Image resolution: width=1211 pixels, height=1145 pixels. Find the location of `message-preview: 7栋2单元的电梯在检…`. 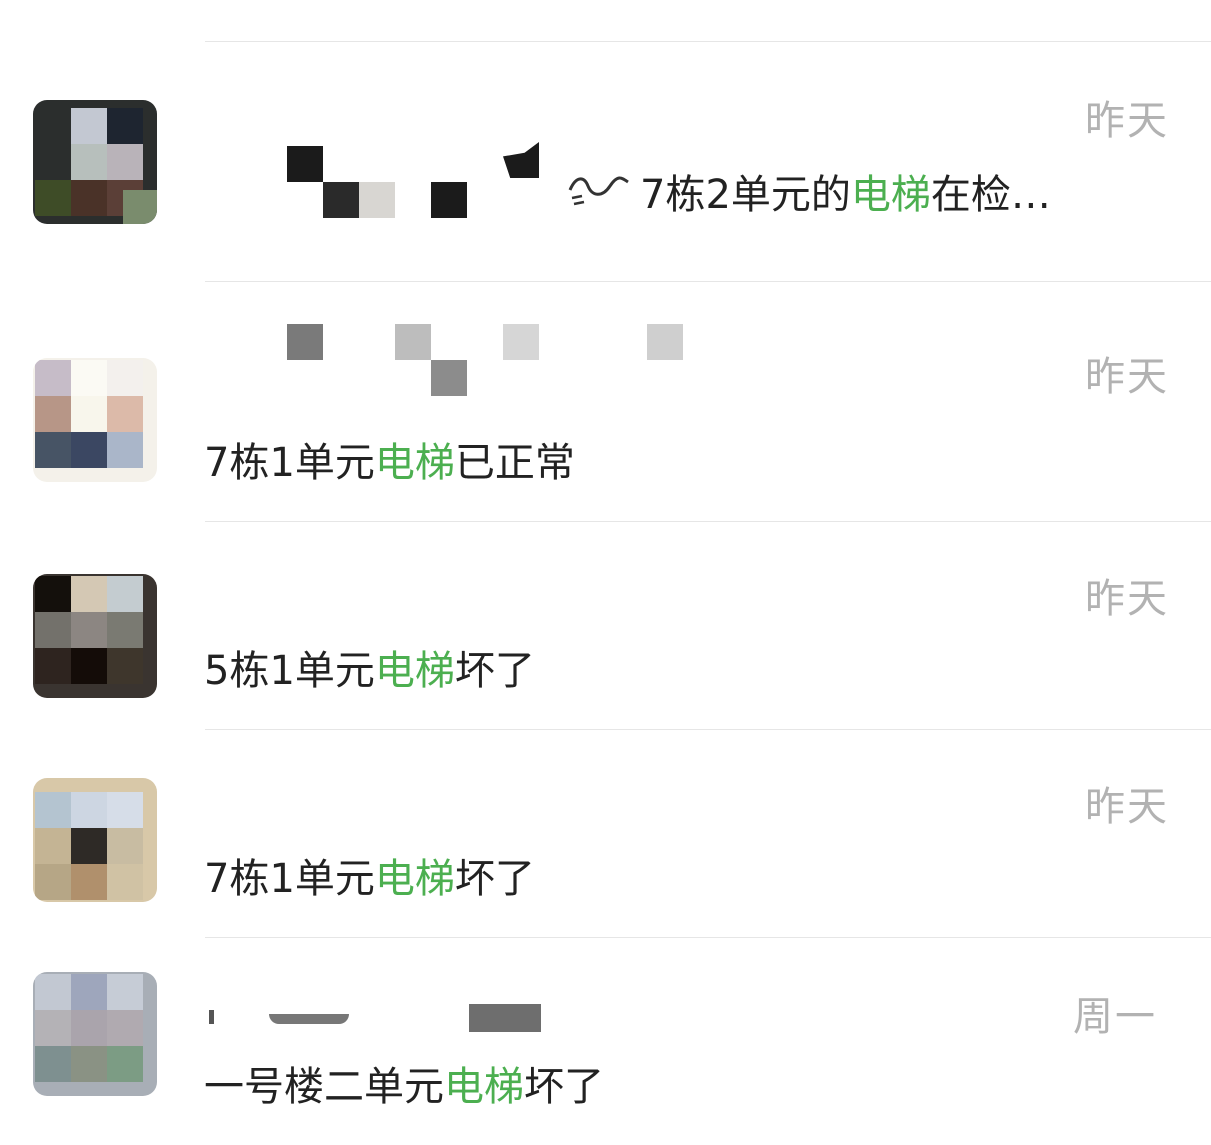

message-preview: 7栋2单元的电梯在检… is located at coordinates (845, 191).